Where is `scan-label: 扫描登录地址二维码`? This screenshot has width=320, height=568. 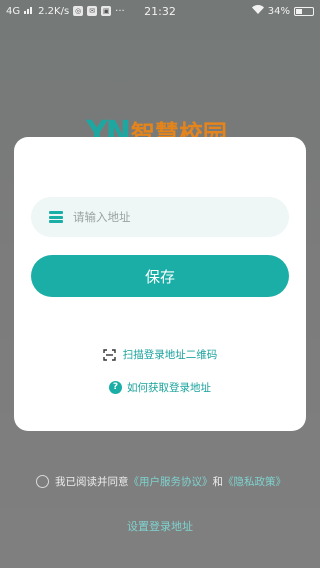 scan-label: 扫描登录地址二维码 is located at coordinates (170, 355).